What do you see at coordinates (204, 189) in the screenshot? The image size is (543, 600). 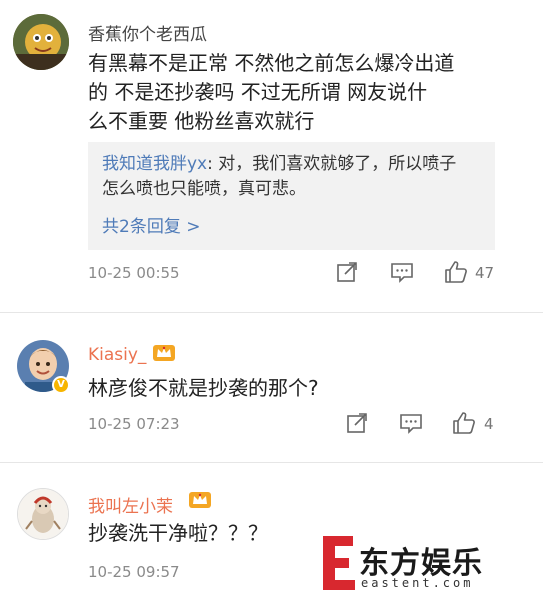 I see `reply-content: 怎么喷也只能喷，真可悲。` at bounding box center [204, 189].